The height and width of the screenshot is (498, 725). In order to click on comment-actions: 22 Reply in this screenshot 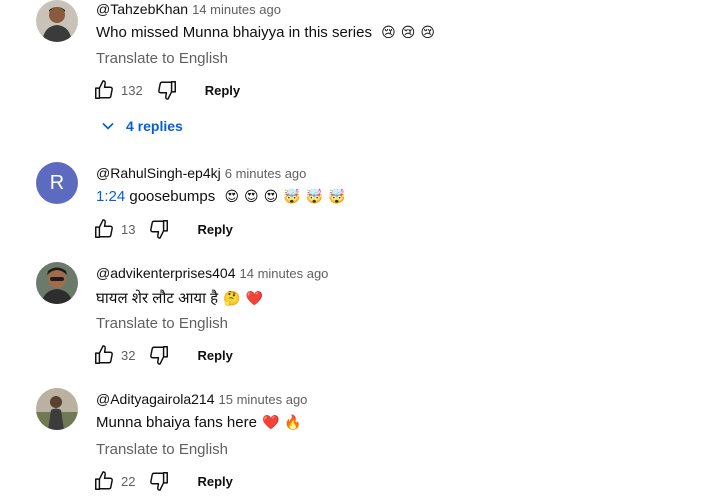, I will do `click(162, 481)`.